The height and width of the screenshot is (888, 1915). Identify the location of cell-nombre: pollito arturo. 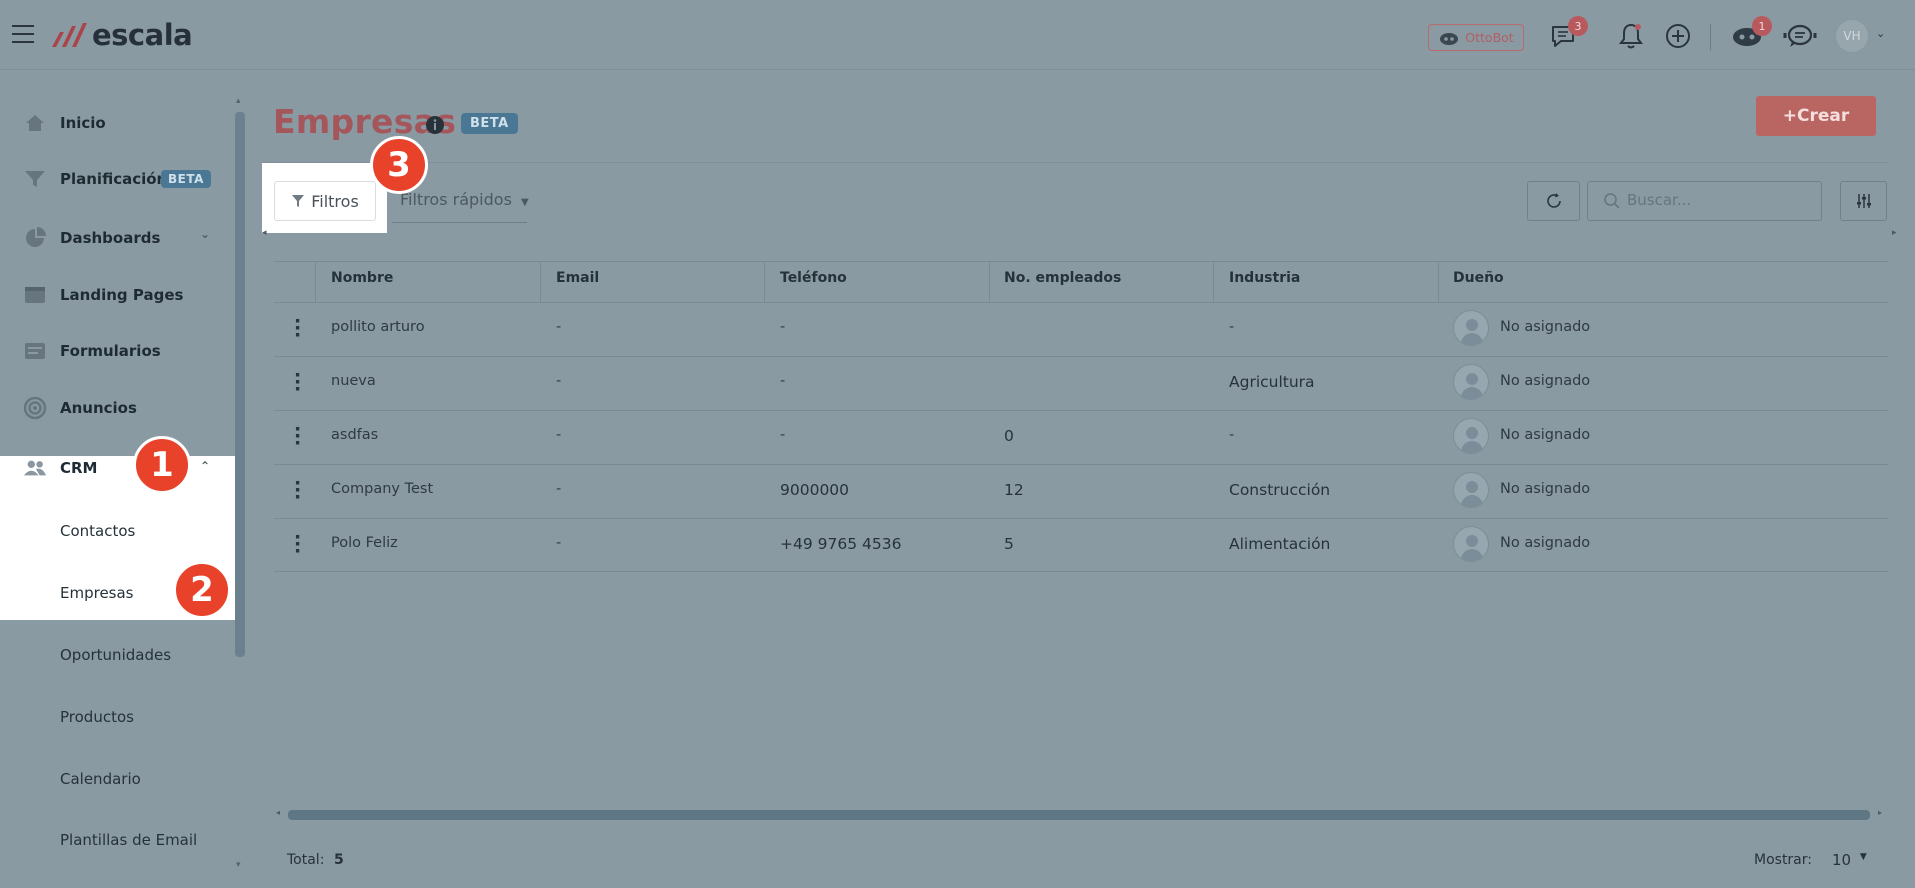
(378, 327).